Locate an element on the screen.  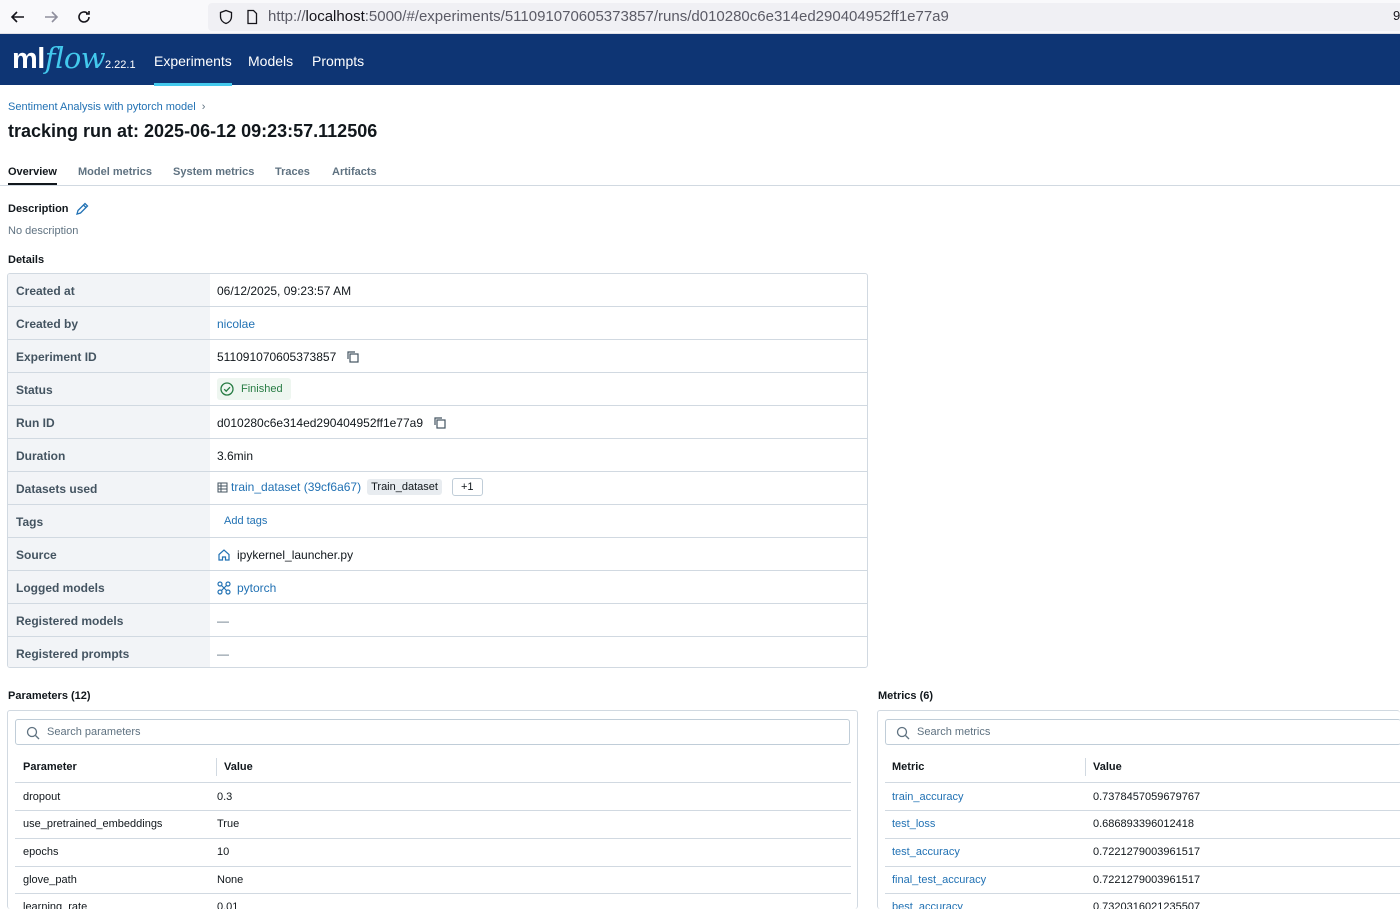
experiment-id-value: 511091070605373857 is located at coordinates (288, 357).